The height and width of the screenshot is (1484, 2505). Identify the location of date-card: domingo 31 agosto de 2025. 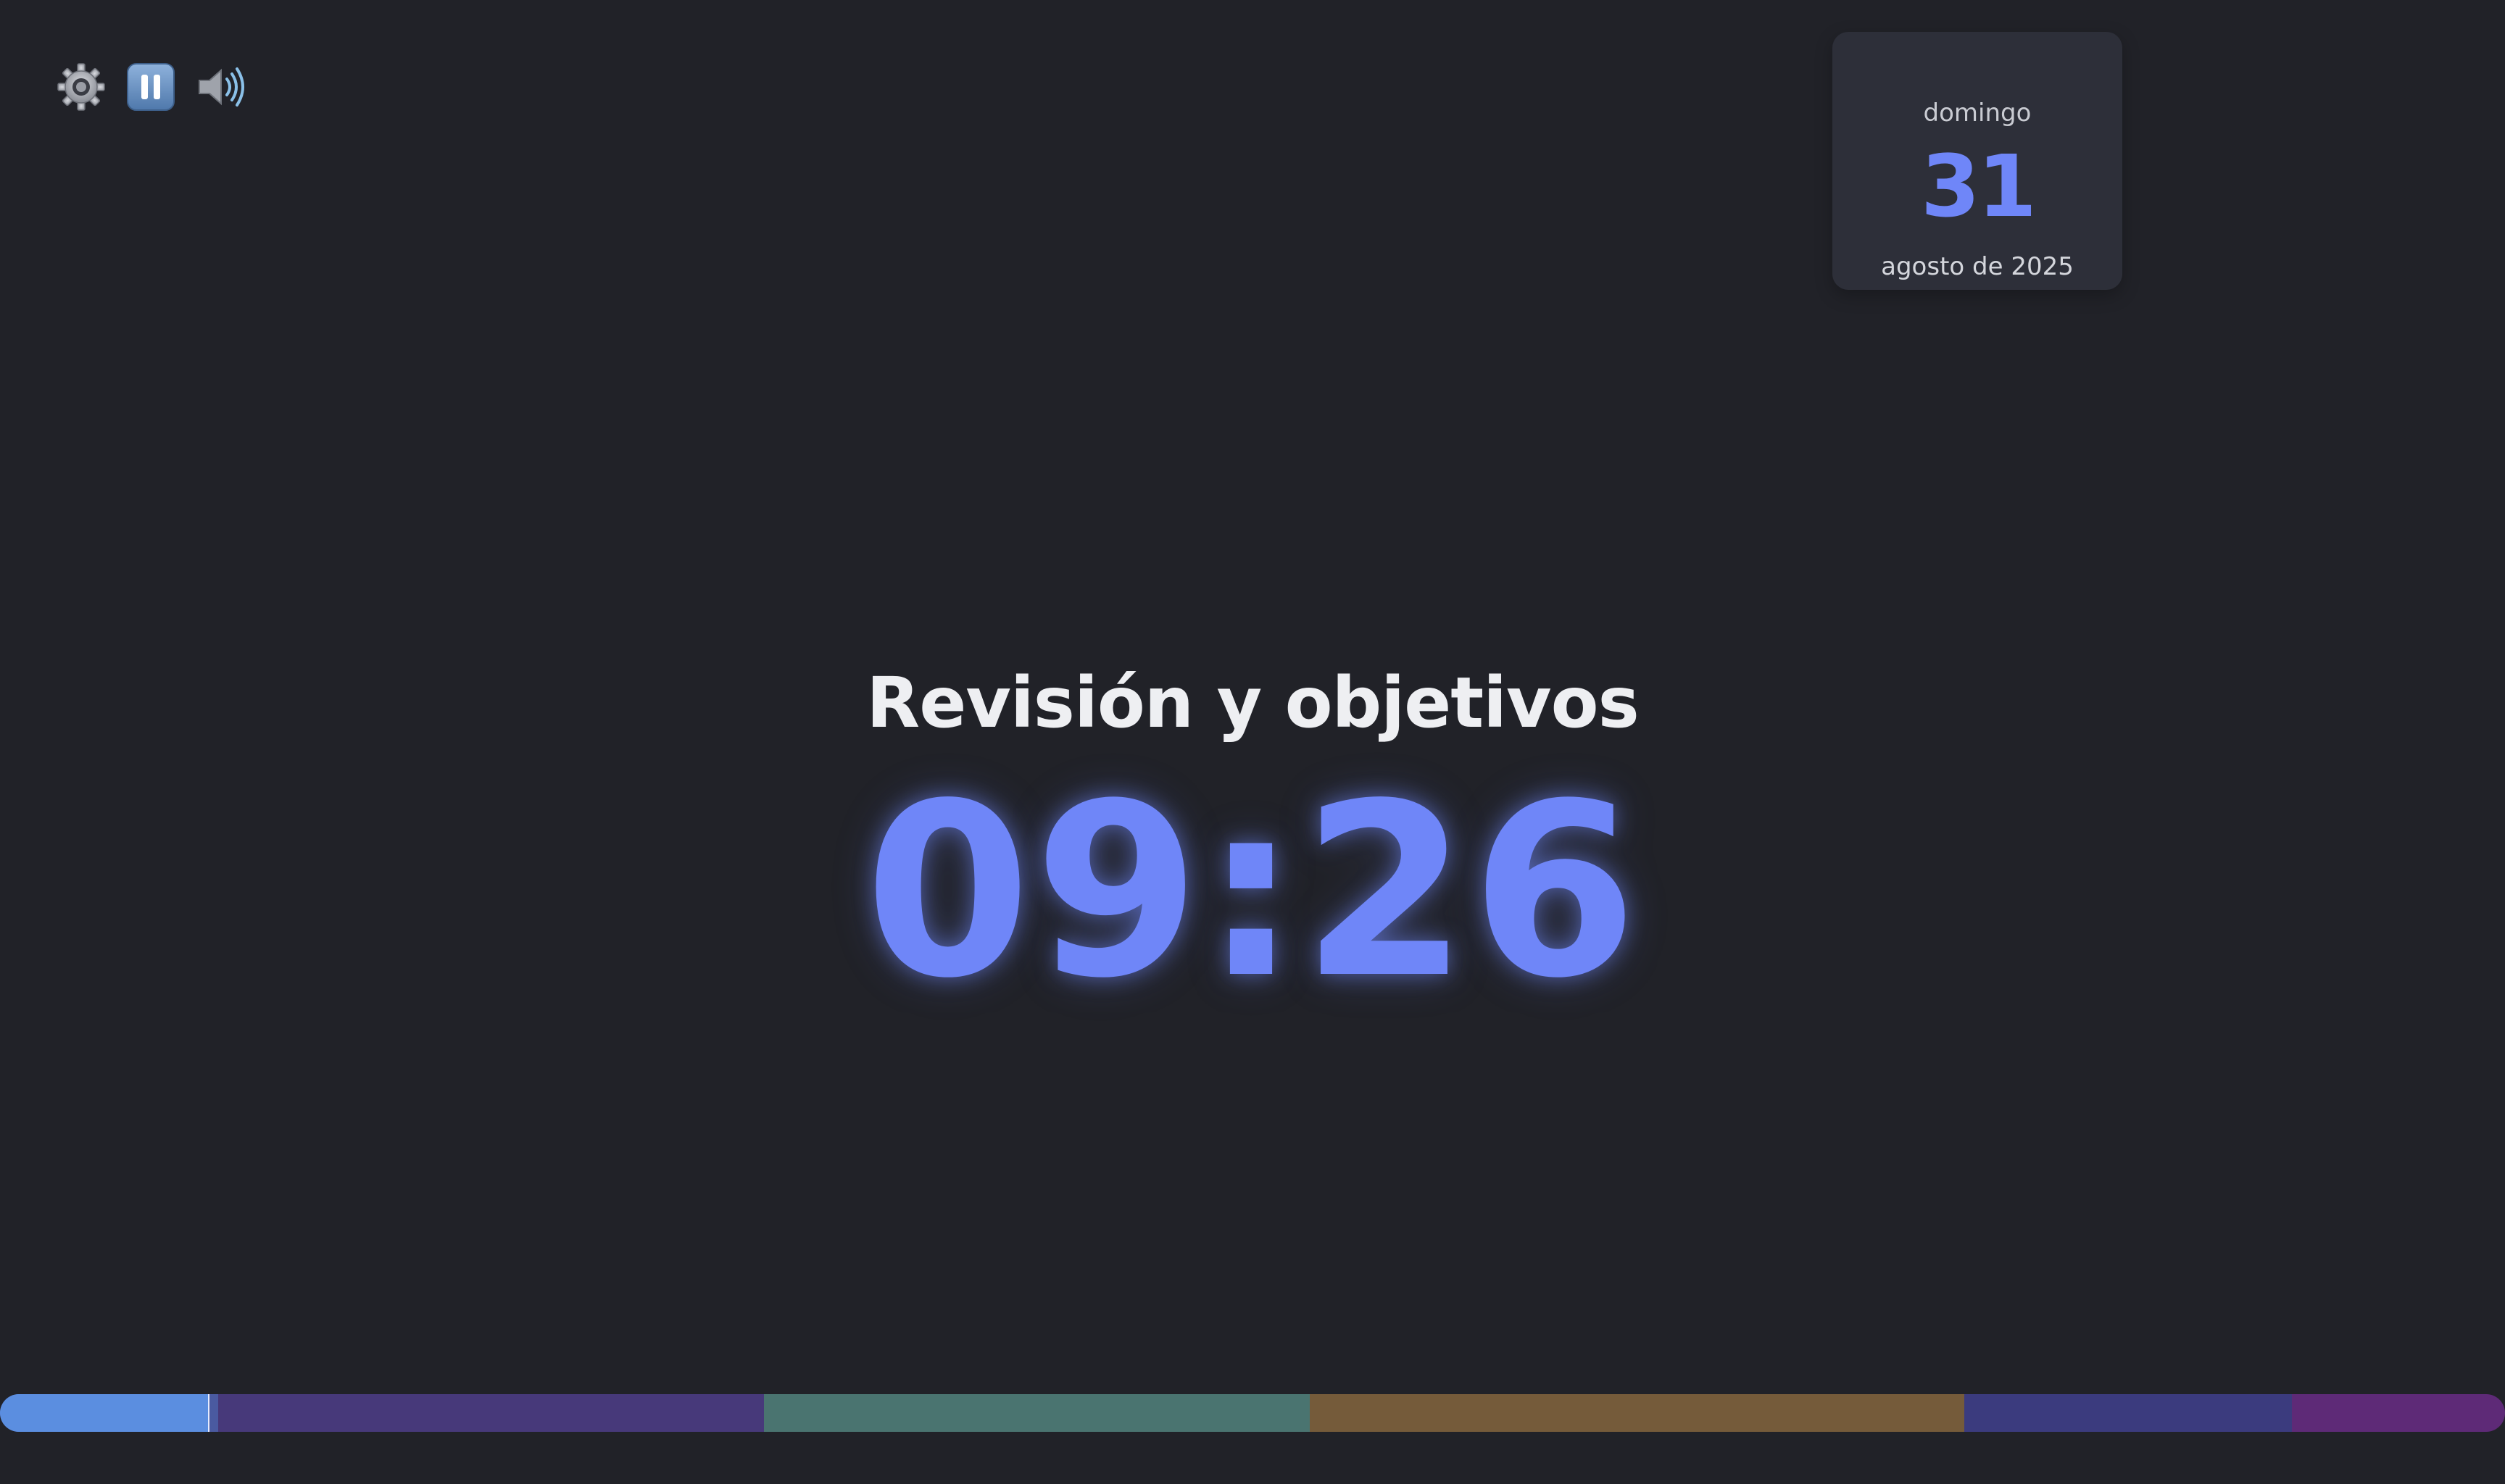
(1977, 161).